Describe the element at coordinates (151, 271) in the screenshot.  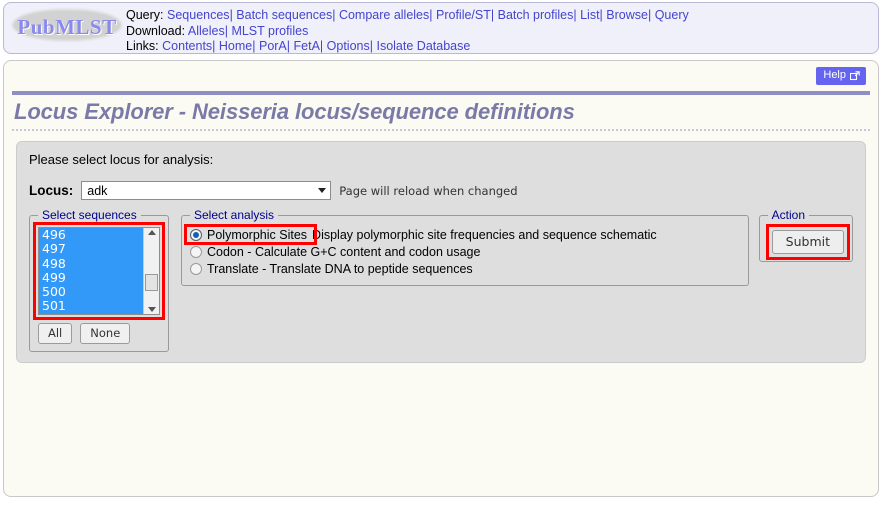
I see `sequences-scrollbar` at that location.